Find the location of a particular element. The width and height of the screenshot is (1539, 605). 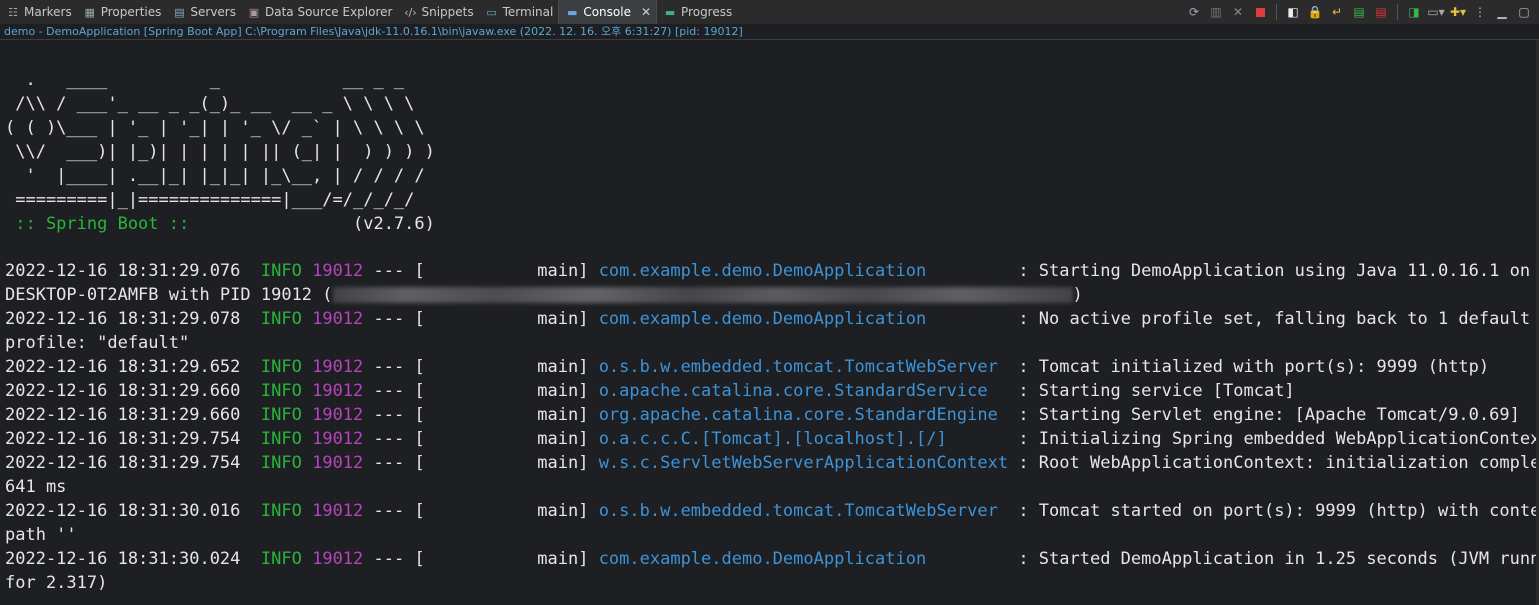

log-text: DESKTOP-0T2AMFB with PID 19012 ( is located at coordinates (169, 295).